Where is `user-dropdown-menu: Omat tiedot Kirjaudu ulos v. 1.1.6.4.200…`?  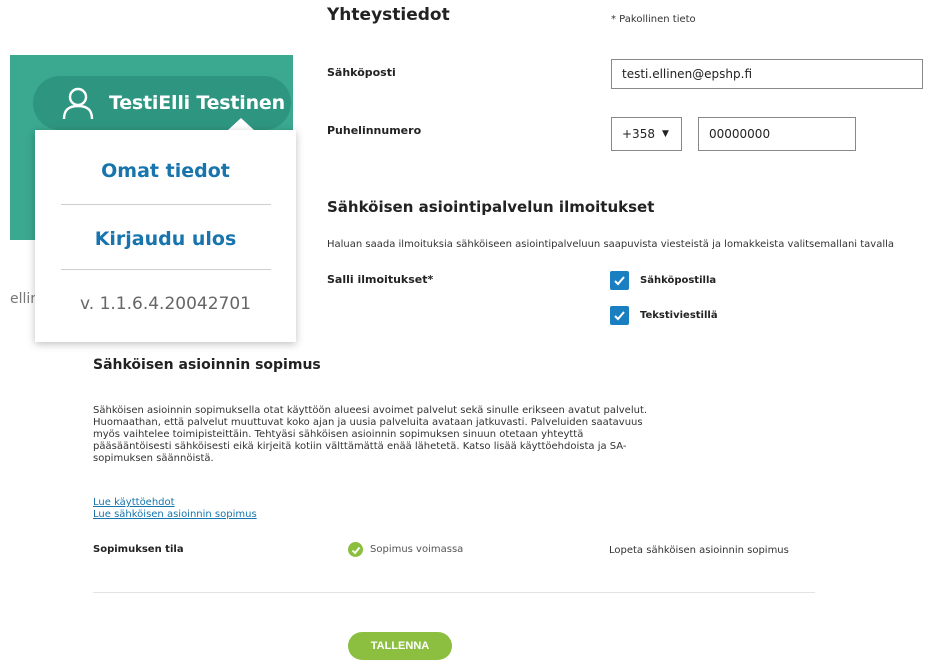
user-dropdown-menu: Omat tiedot Kirjaudu ulos v. 1.1.6.4.200… is located at coordinates (165, 236).